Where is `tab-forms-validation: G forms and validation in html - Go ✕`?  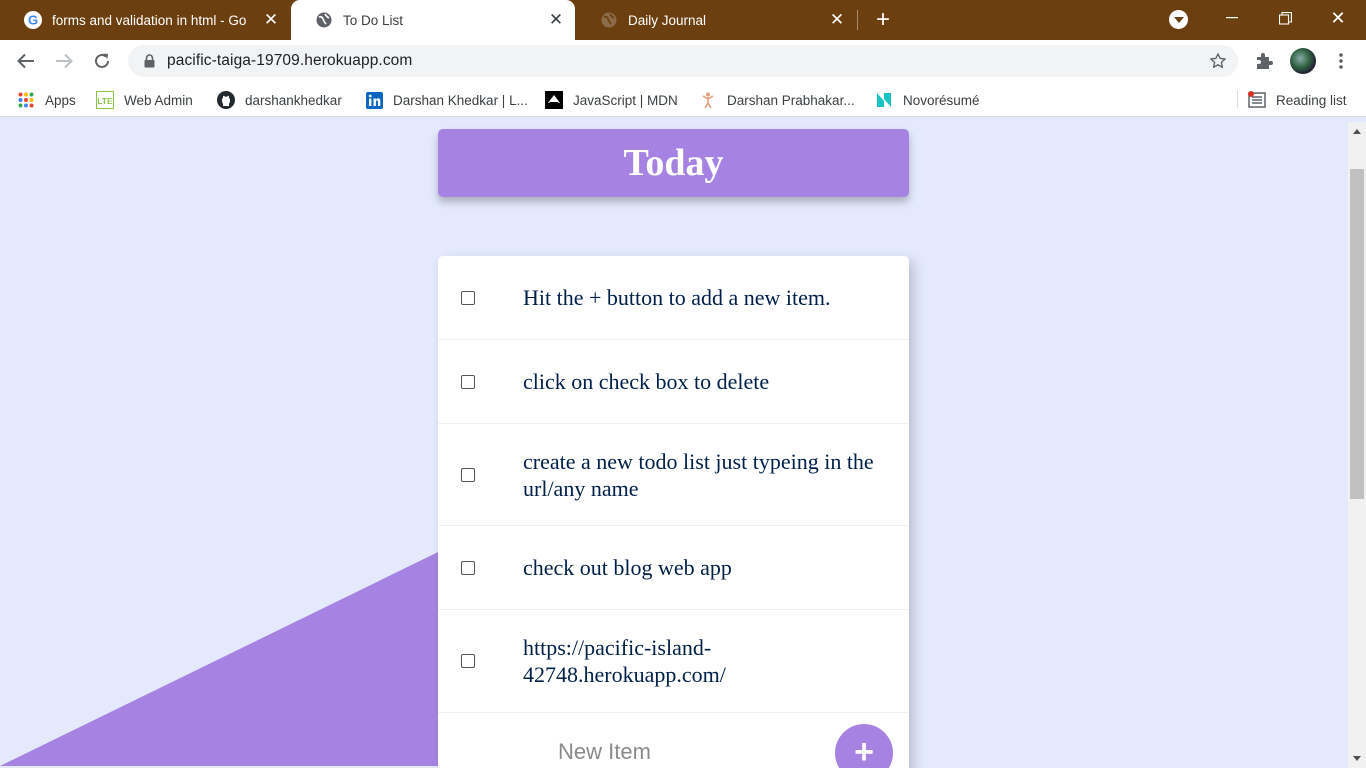
tab-forms-validation: G forms and validation in html - Go ✕ is located at coordinates (145, 20).